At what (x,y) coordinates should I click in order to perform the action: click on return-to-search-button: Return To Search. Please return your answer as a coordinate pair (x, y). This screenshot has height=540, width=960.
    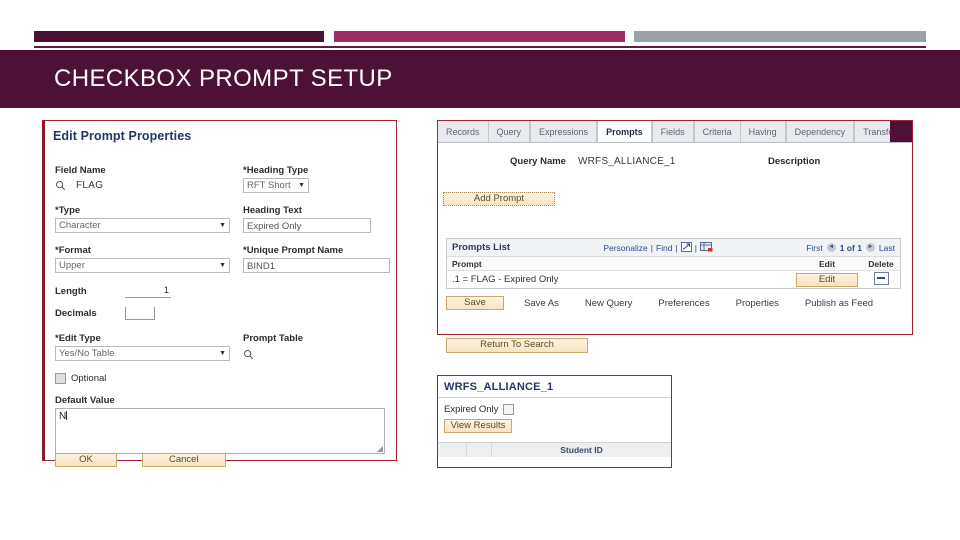
    Looking at the image, I should click on (517, 345).